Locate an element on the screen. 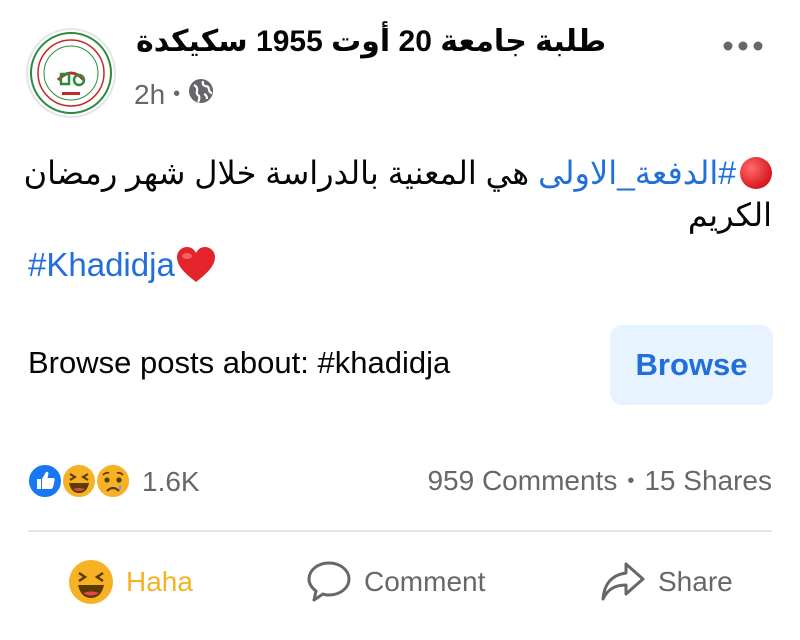 Image resolution: width=800 pixels, height=640 pixels. hashtag-line: #Khadidja is located at coordinates (122, 265).